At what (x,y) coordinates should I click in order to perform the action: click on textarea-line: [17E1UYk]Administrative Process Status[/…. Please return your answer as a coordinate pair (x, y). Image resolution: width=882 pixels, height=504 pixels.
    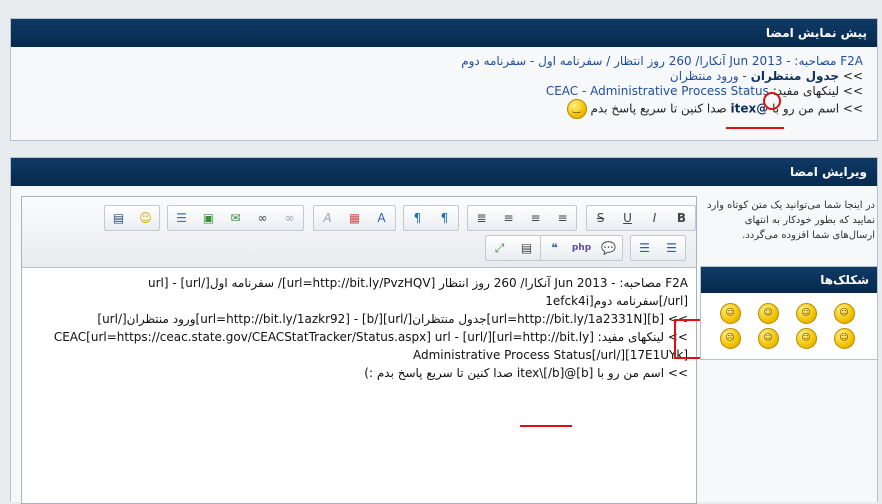
    Looking at the image, I should click on (550, 355).